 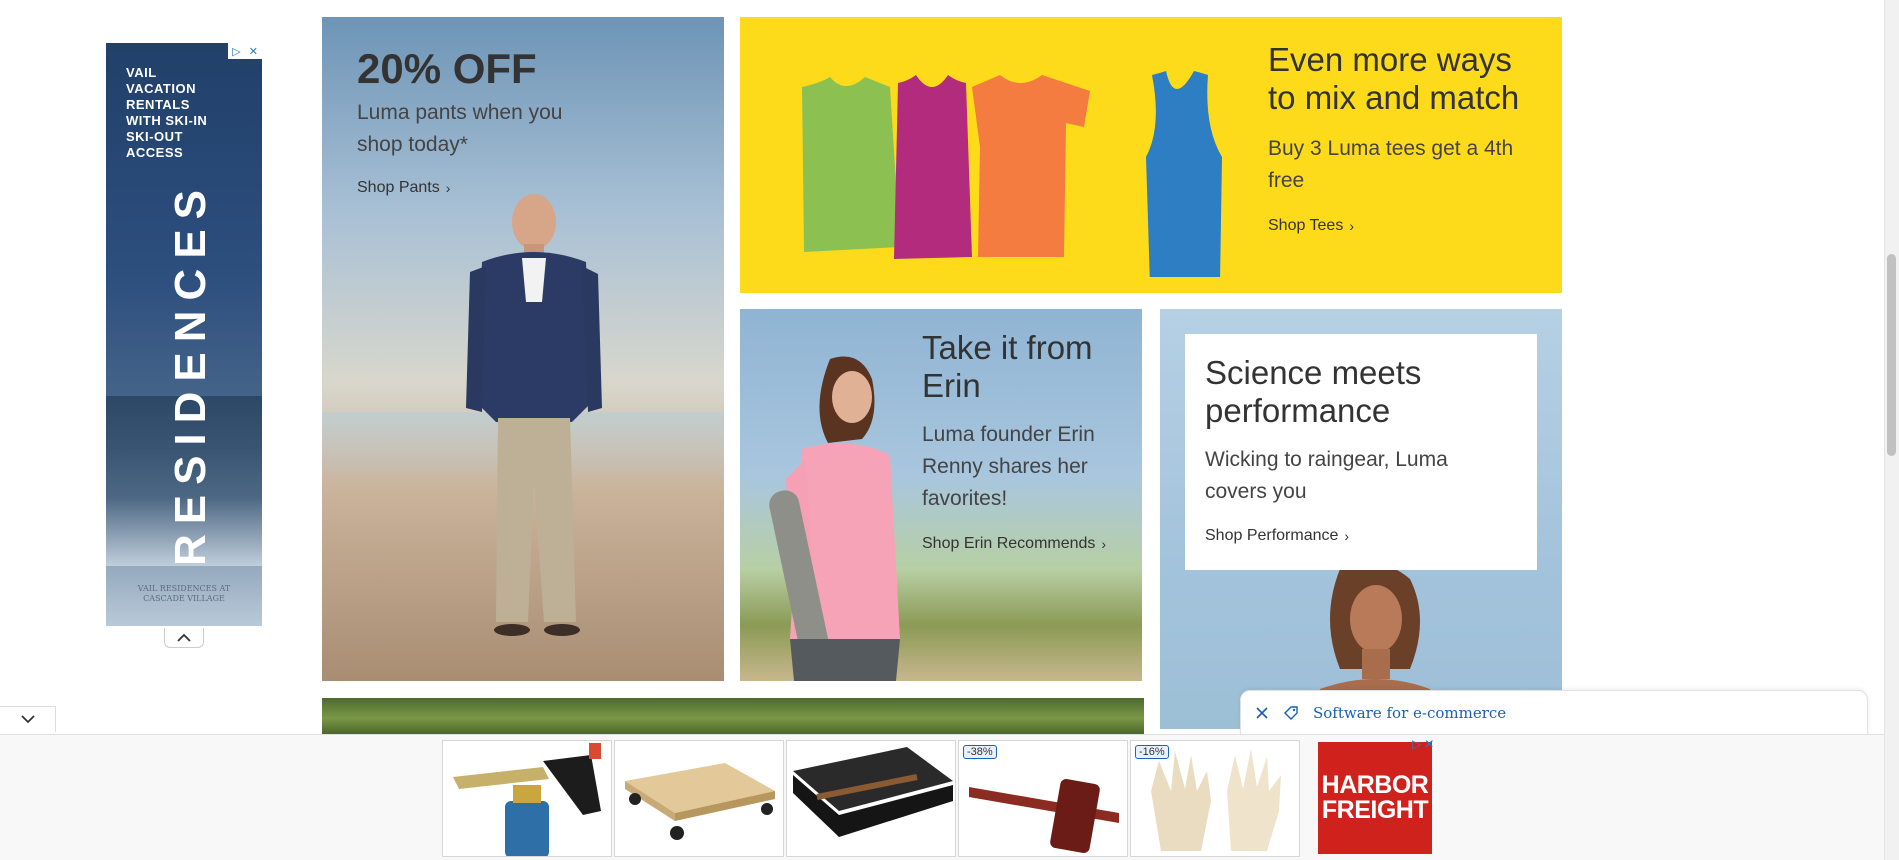 I want to click on chevron-up-icon, so click(x=184, y=637).